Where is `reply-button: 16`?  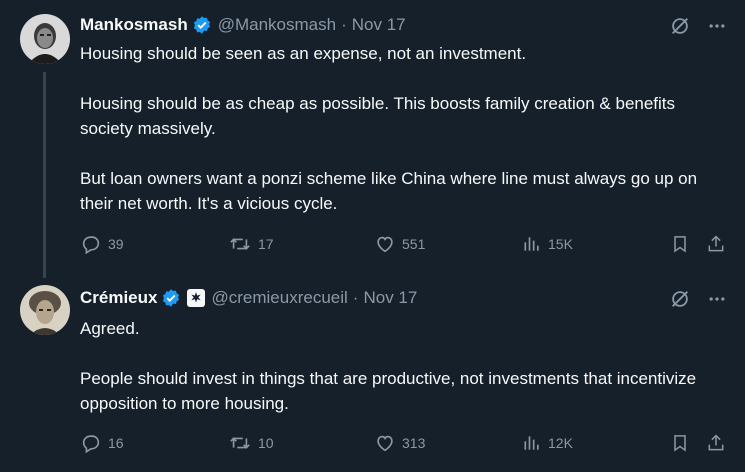 reply-button: 16 is located at coordinates (102, 443).